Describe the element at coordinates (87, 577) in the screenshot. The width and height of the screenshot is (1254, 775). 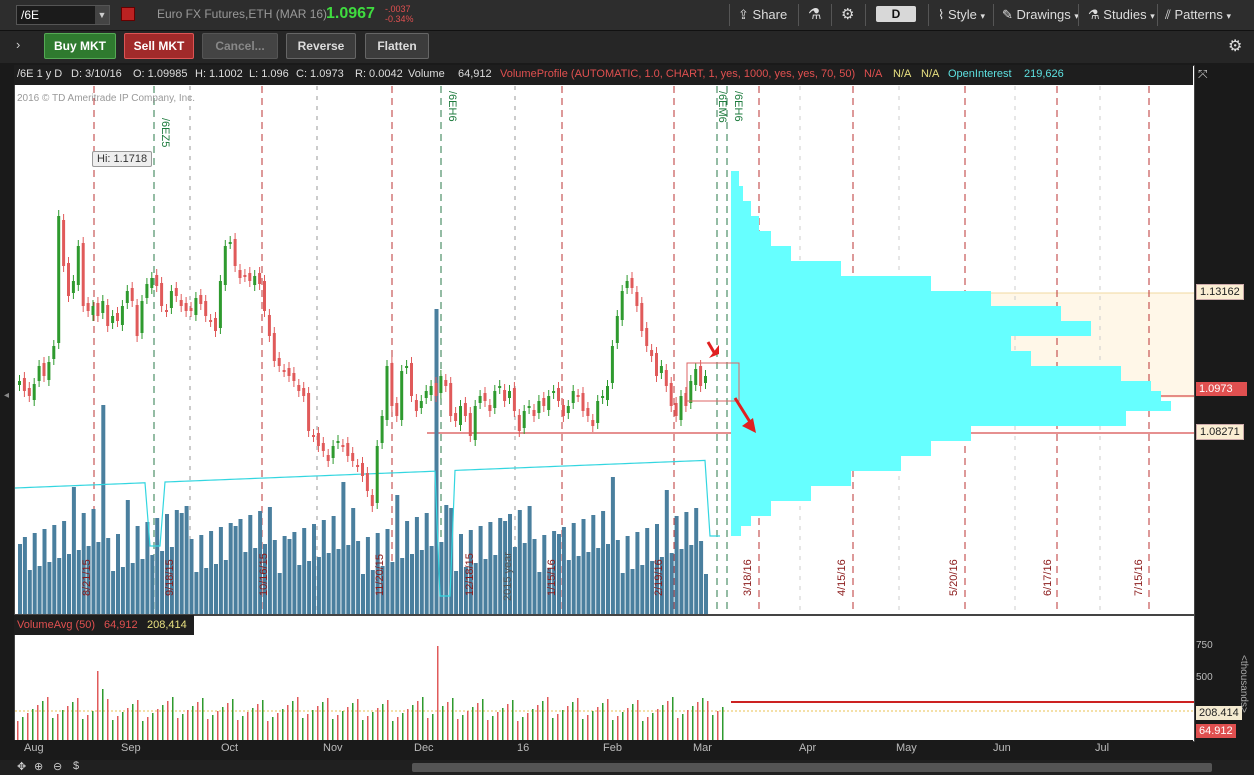
I see `vertical-date-label: 8/21/15` at that location.